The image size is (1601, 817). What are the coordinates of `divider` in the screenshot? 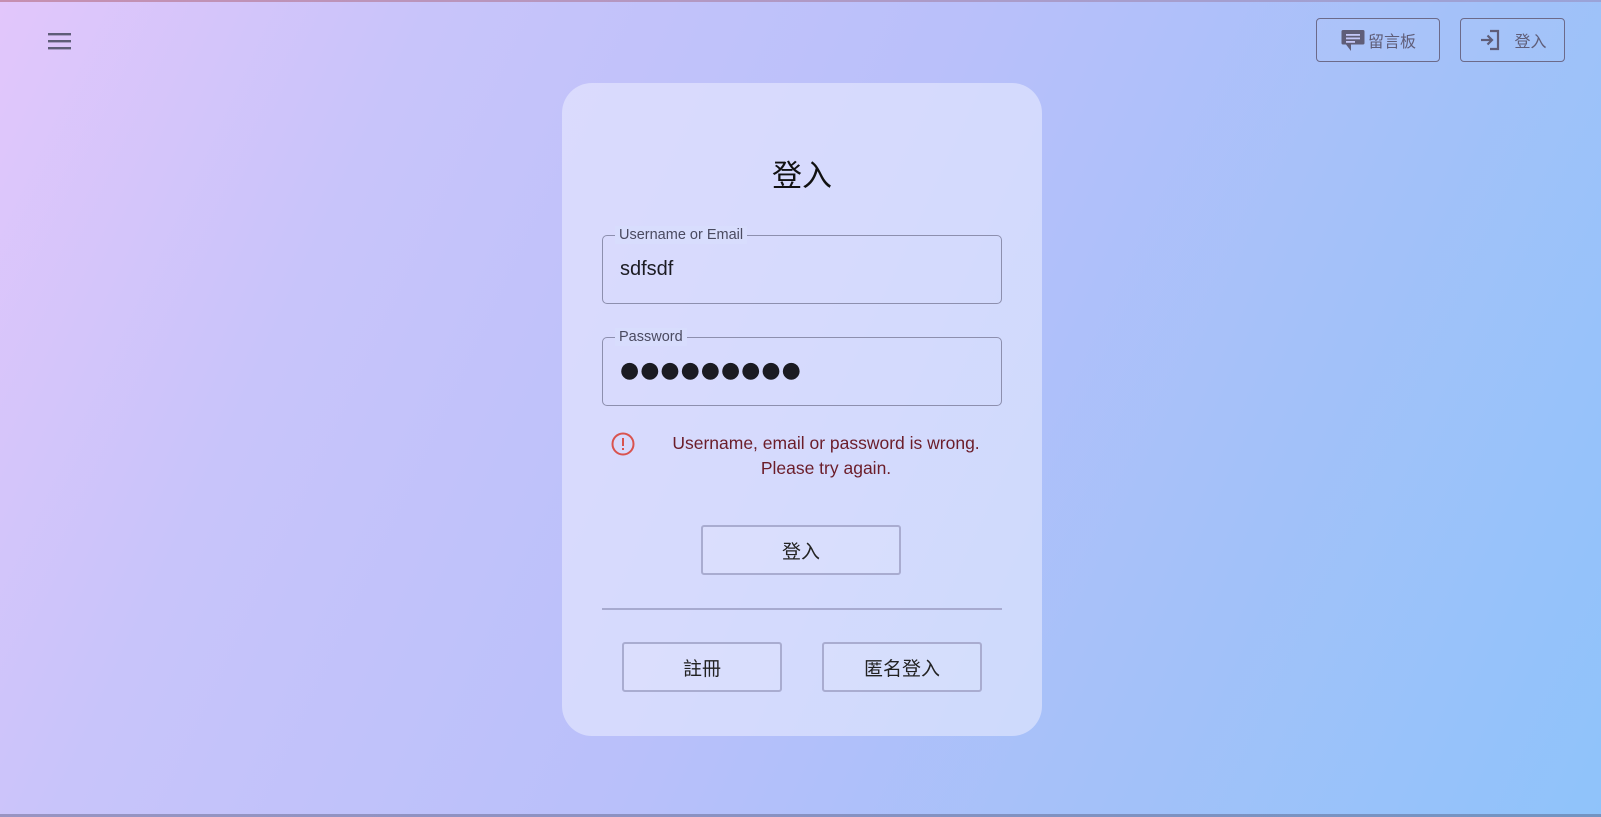 It's located at (802, 609).